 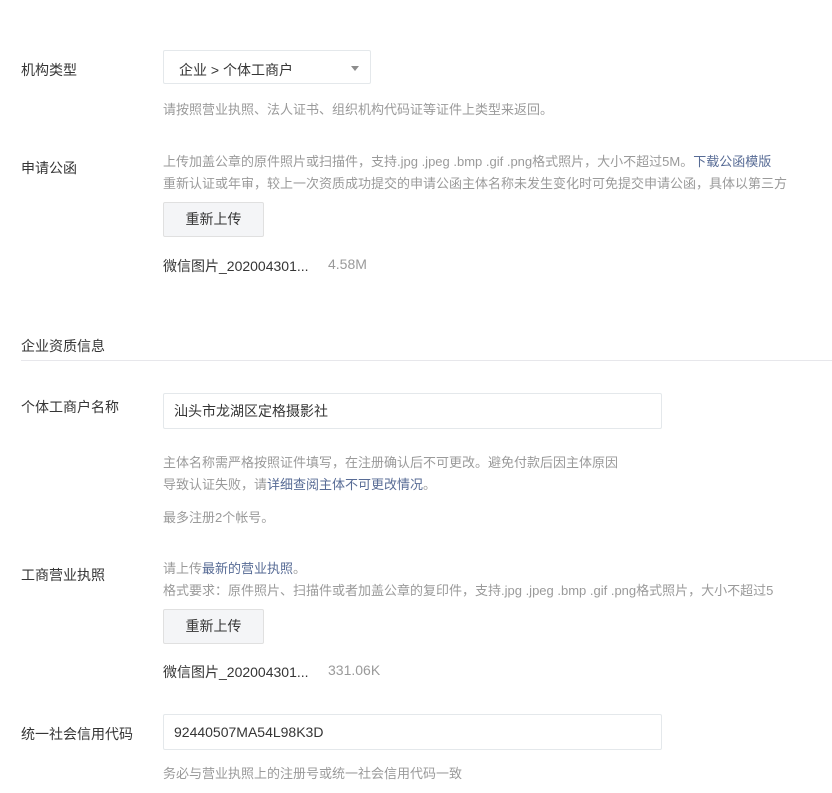 I want to click on section-title: 企业资质信息, so click(x=63, y=346).